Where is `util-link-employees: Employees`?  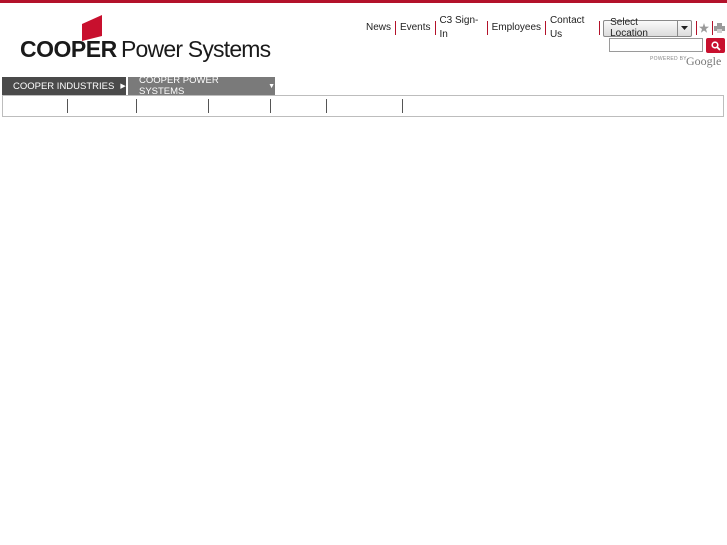 util-link-employees: Employees is located at coordinates (516, 28).